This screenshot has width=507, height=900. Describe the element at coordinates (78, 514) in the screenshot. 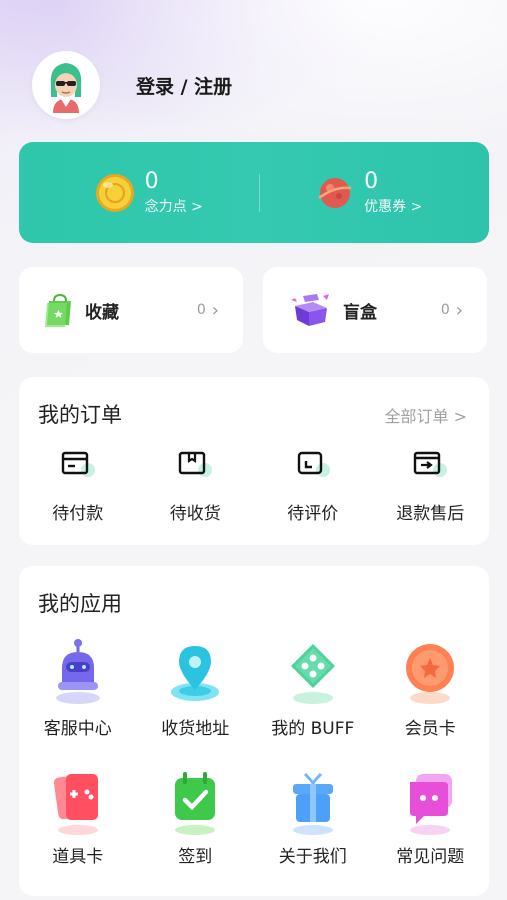

I see `order-label: 待付款` at that location.